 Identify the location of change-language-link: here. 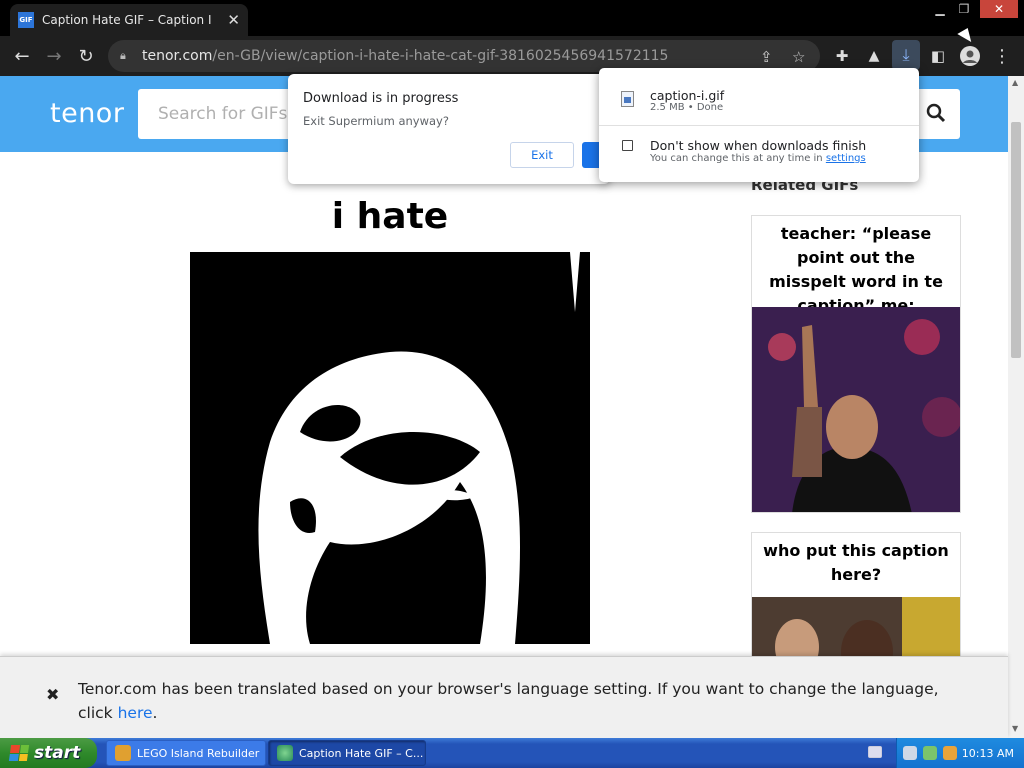
(135, 713).